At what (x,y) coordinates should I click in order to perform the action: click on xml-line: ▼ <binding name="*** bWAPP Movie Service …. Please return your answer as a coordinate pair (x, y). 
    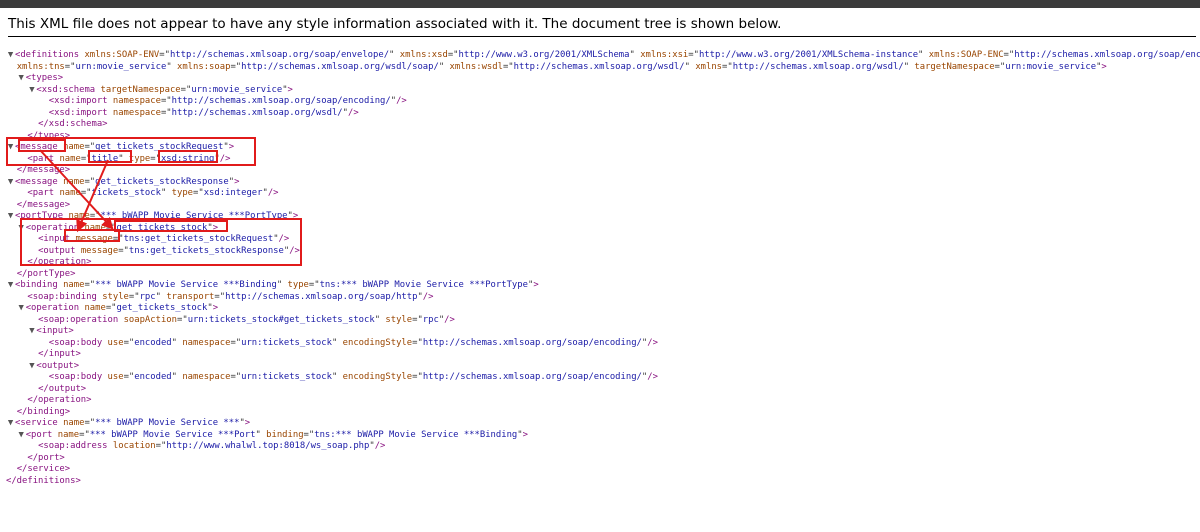
    Looking at the image, I should click on (601, 286).